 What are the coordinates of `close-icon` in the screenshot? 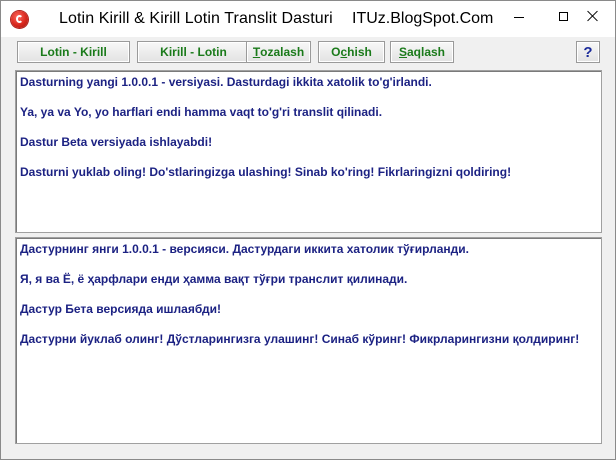 It's located at (593, 16).